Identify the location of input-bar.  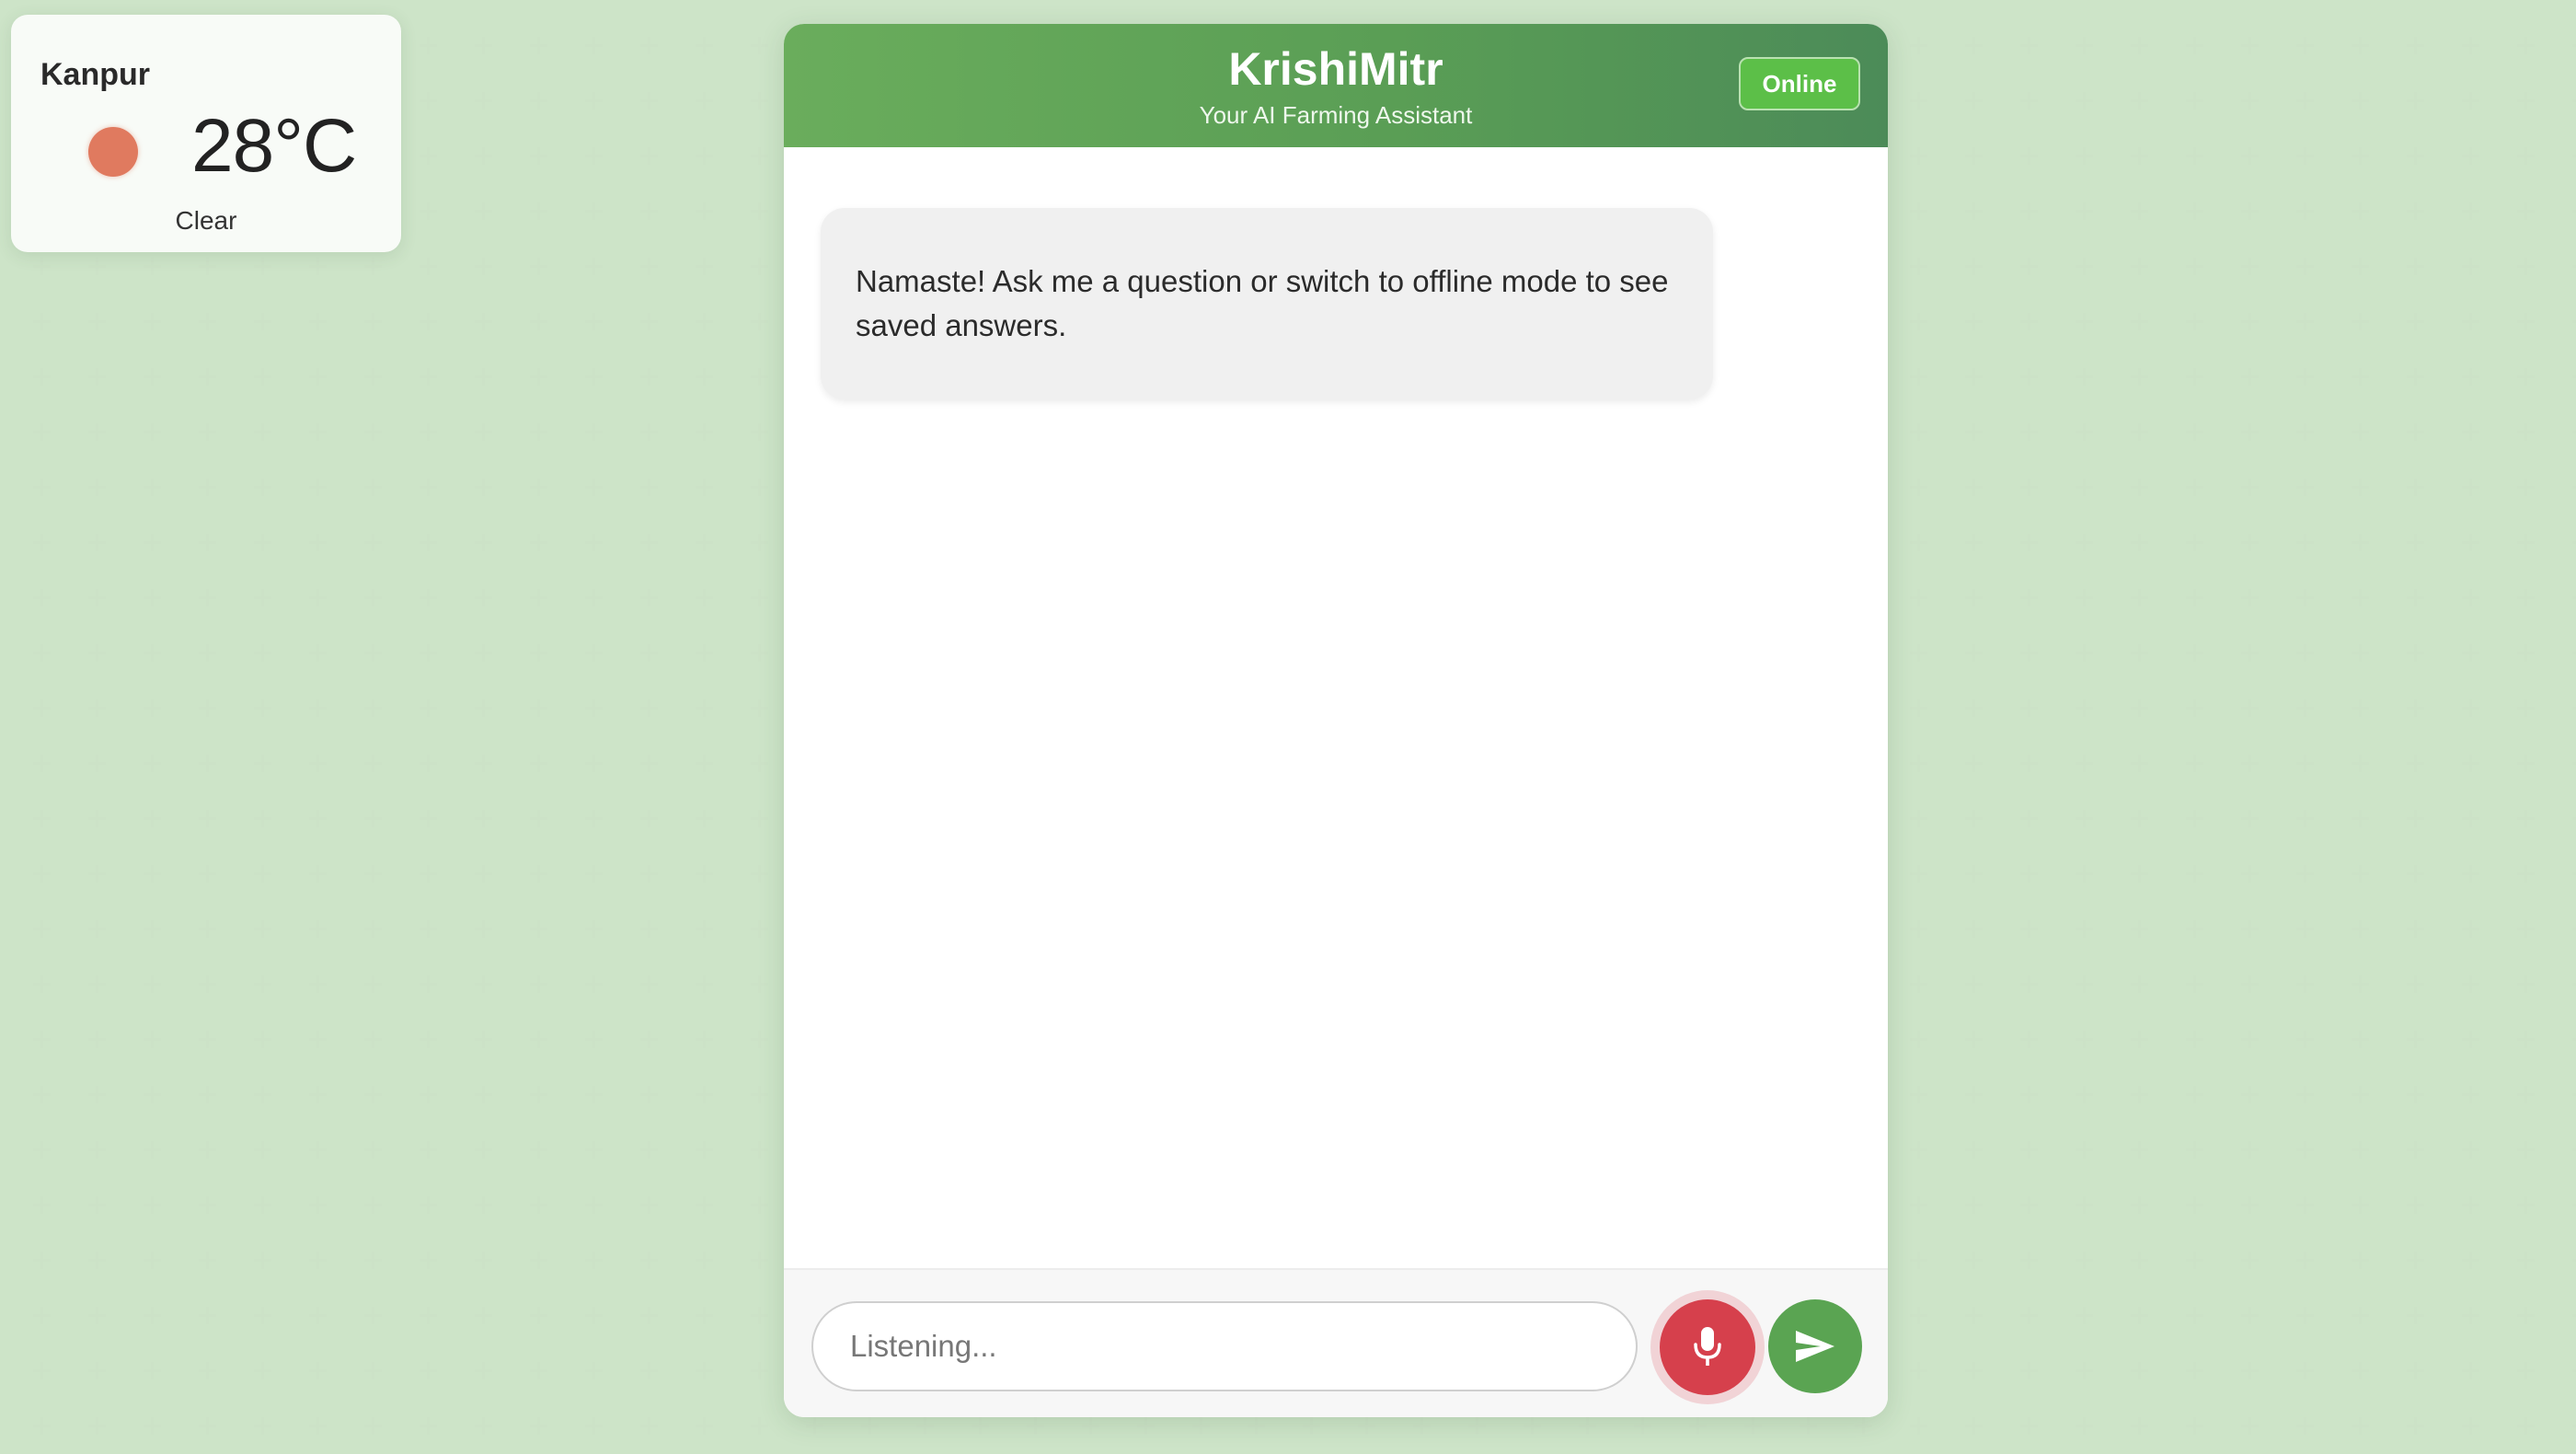
(1336, 1342).